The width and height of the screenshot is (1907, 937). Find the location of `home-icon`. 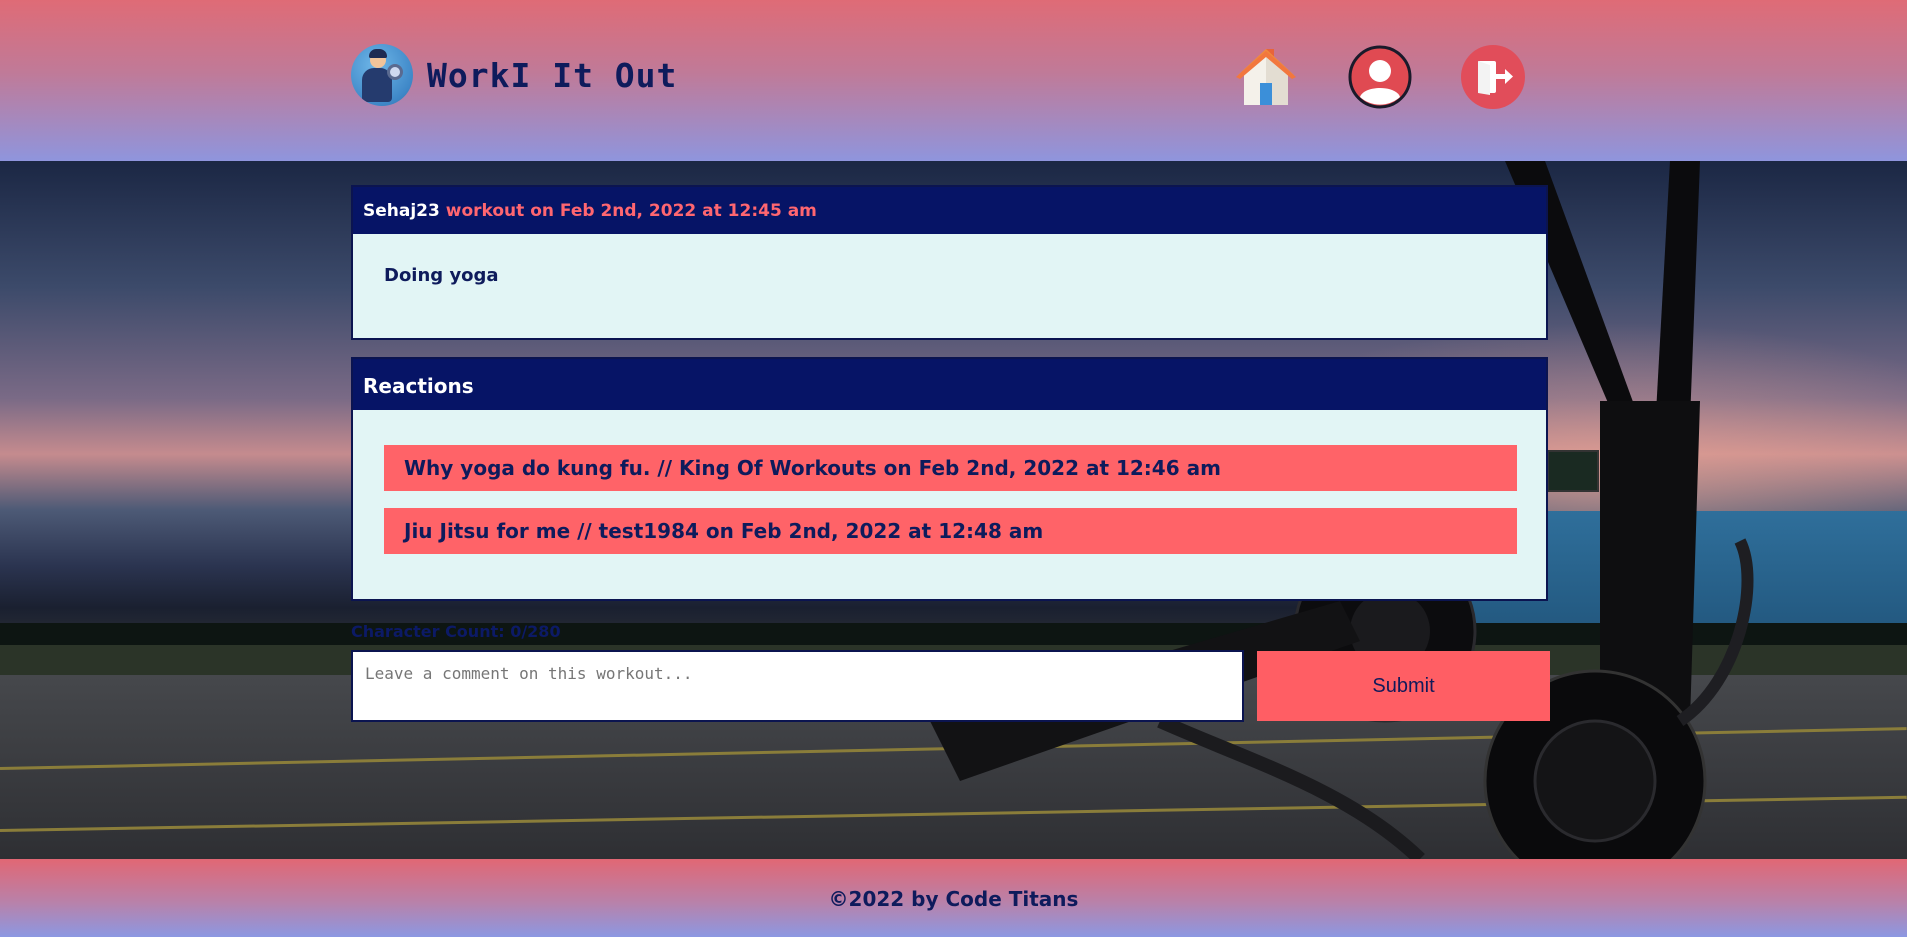

home-icon is located at coordinates (1266, 77).